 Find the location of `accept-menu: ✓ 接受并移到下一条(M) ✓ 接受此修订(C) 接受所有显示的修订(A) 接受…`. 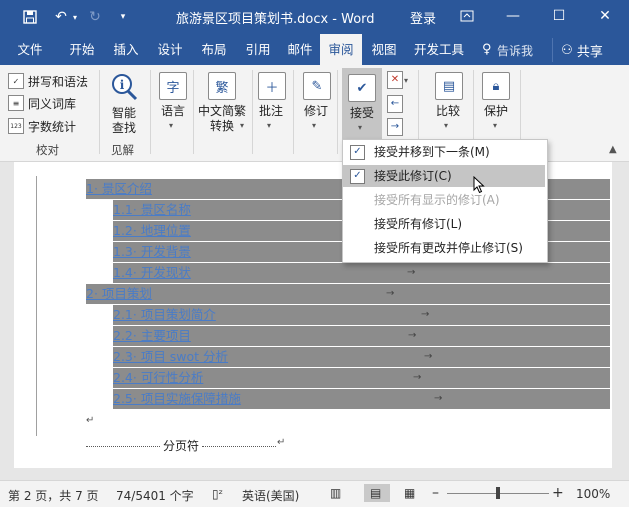

accept-menu: ✓ 接受并移到下一条(M) ✓ 接受此修订(C) 接受所有显示的修订(A) 接受… is located at coordinates (445, 201).